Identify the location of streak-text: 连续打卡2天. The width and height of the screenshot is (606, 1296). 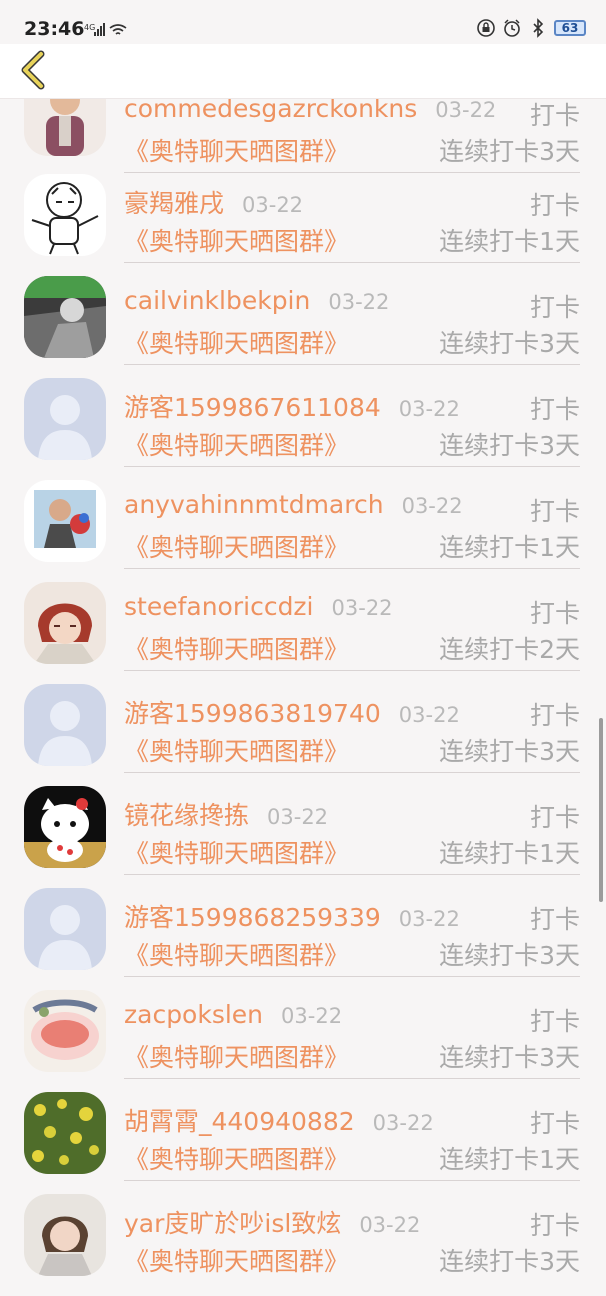
(509, 649).